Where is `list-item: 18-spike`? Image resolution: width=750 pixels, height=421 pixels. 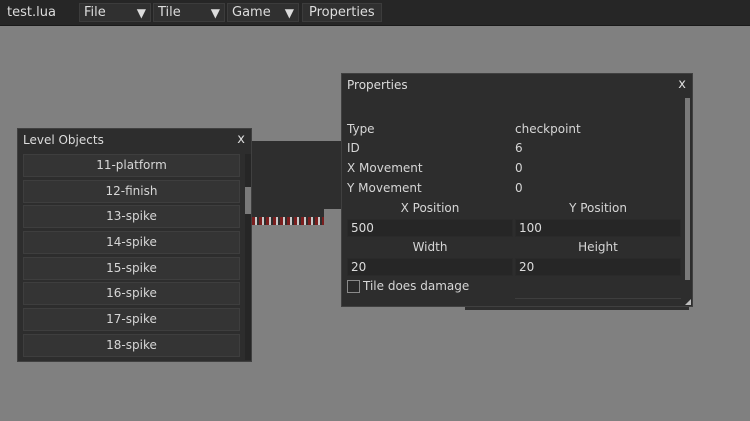 list-item: 18-spike is located at coordinates (131, 345).